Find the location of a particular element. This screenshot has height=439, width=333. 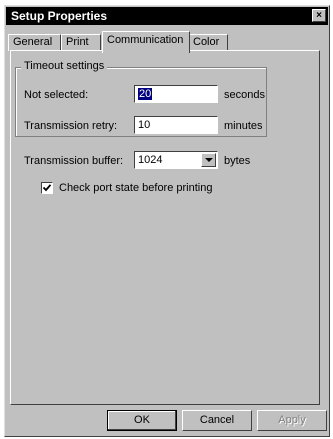

tab-communication-label: Communication is located at coordinates (145, 40).